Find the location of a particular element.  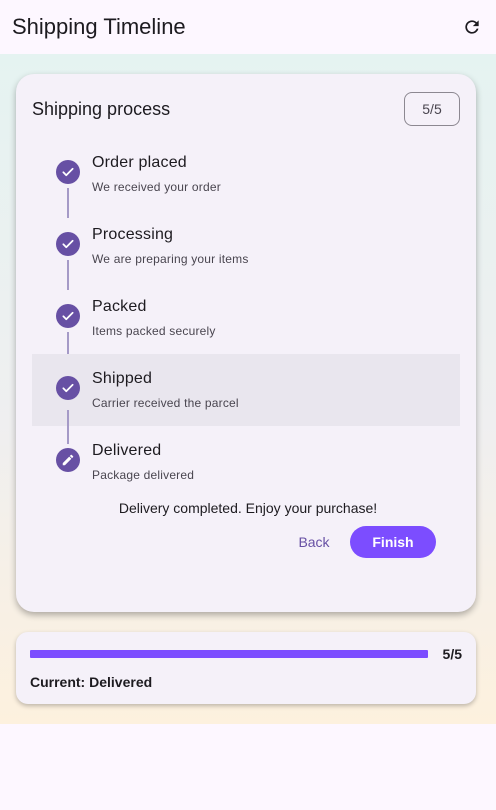

app-title: Shipping Timeline is located at coordinates (99, 26).